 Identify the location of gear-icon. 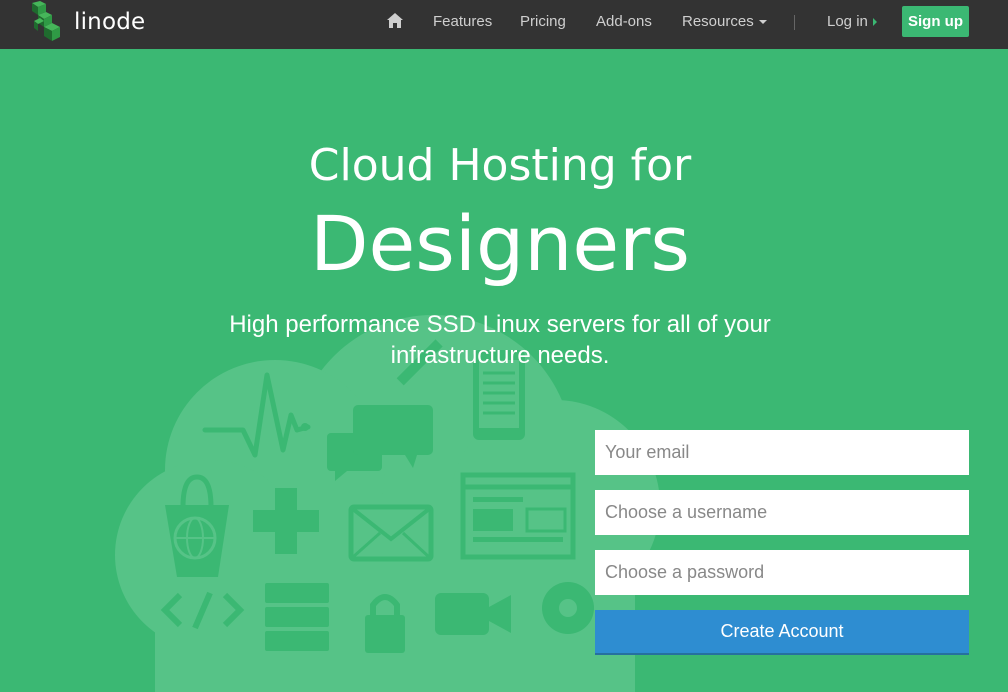
(568, 608).